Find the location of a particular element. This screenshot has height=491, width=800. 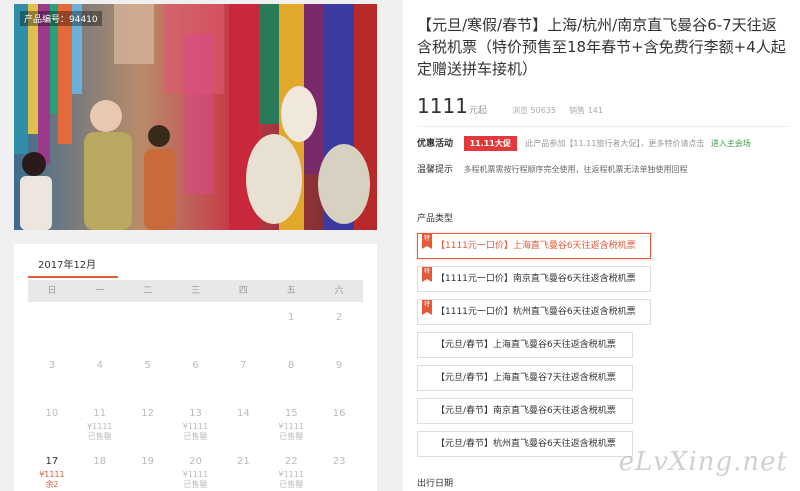

calendar-day: 11 ¥1111 已售罄 is located at coordinates (100, 422).